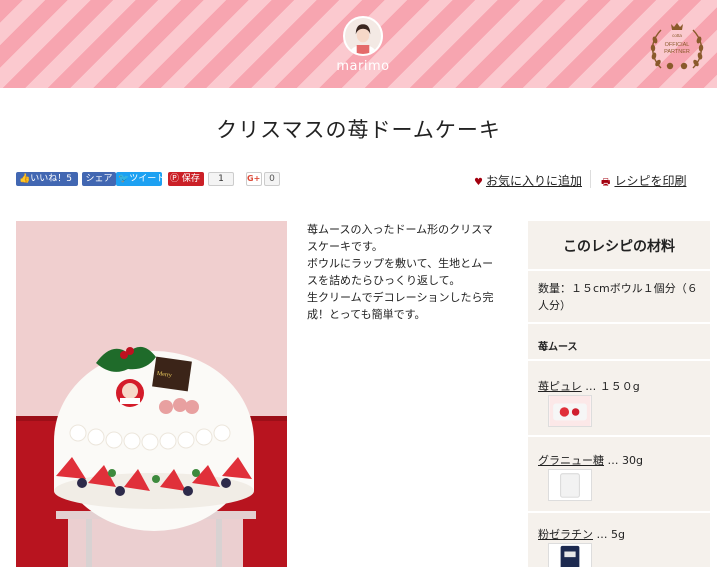 This screenshot has height=567, width=717. I want to click on official-partner-badge: cotta OFFICIAL PARTNER, so click(677, 46).